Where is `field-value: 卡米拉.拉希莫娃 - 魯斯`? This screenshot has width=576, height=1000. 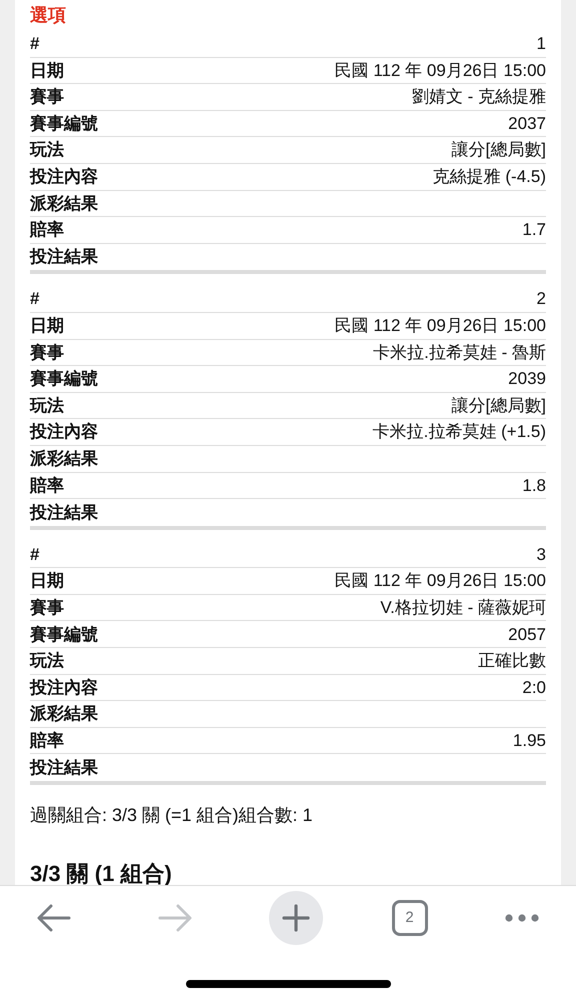 field-value: 卡米拉.拉希莫娃 - 魯斯 is located at coordinates (459, 353).